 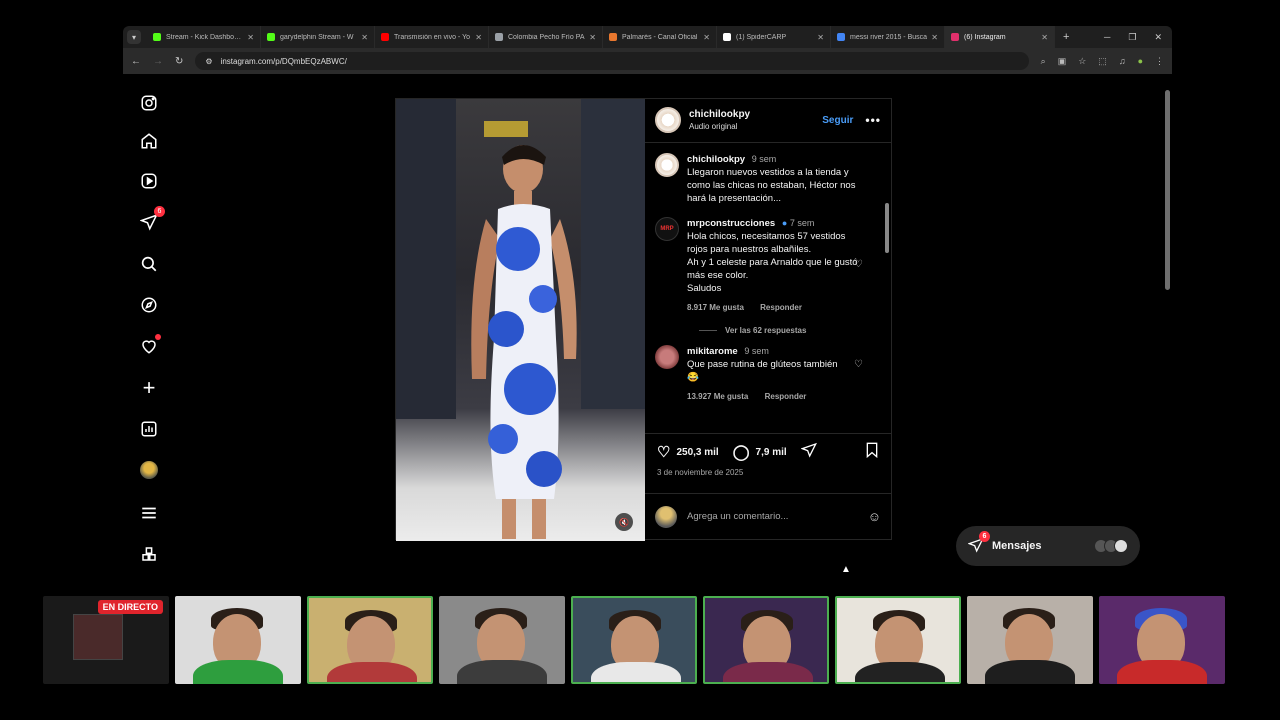 I want to click on live-badge: EN DIRECTO, so click(x=130, y=607).